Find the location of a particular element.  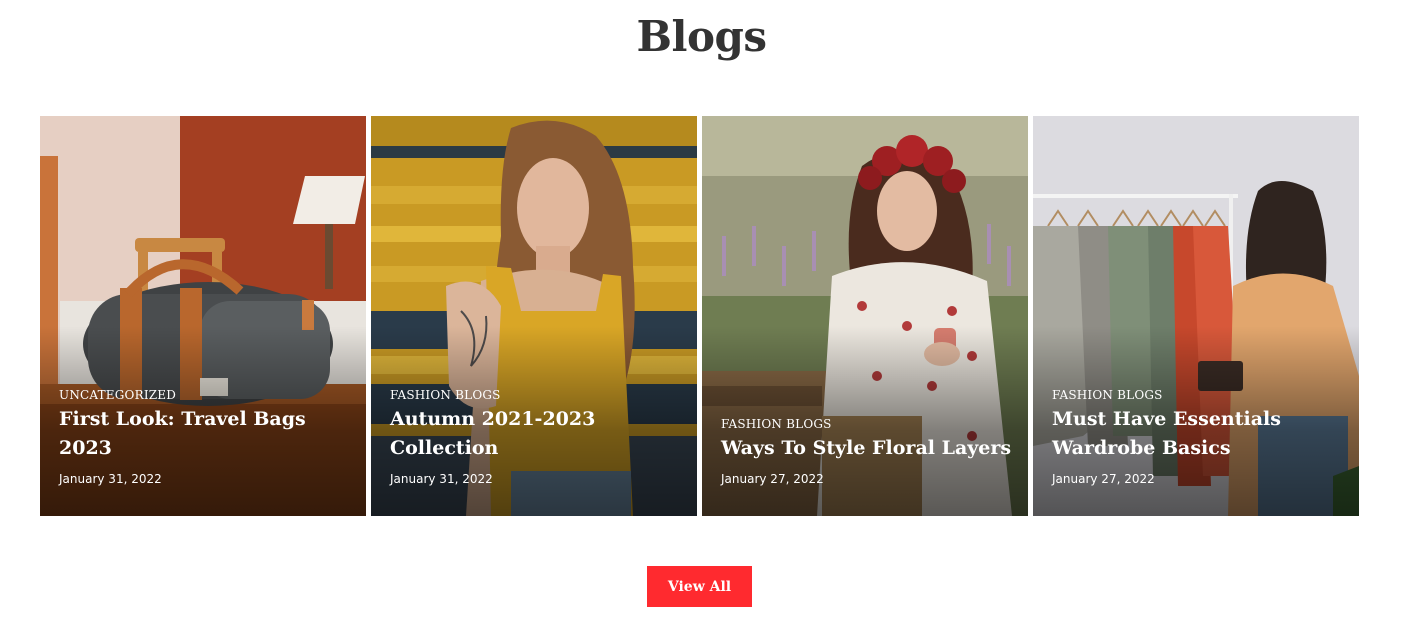

post-title: Must Have Essentials Wardrobe Basics is located at coordinates (1198, 434).